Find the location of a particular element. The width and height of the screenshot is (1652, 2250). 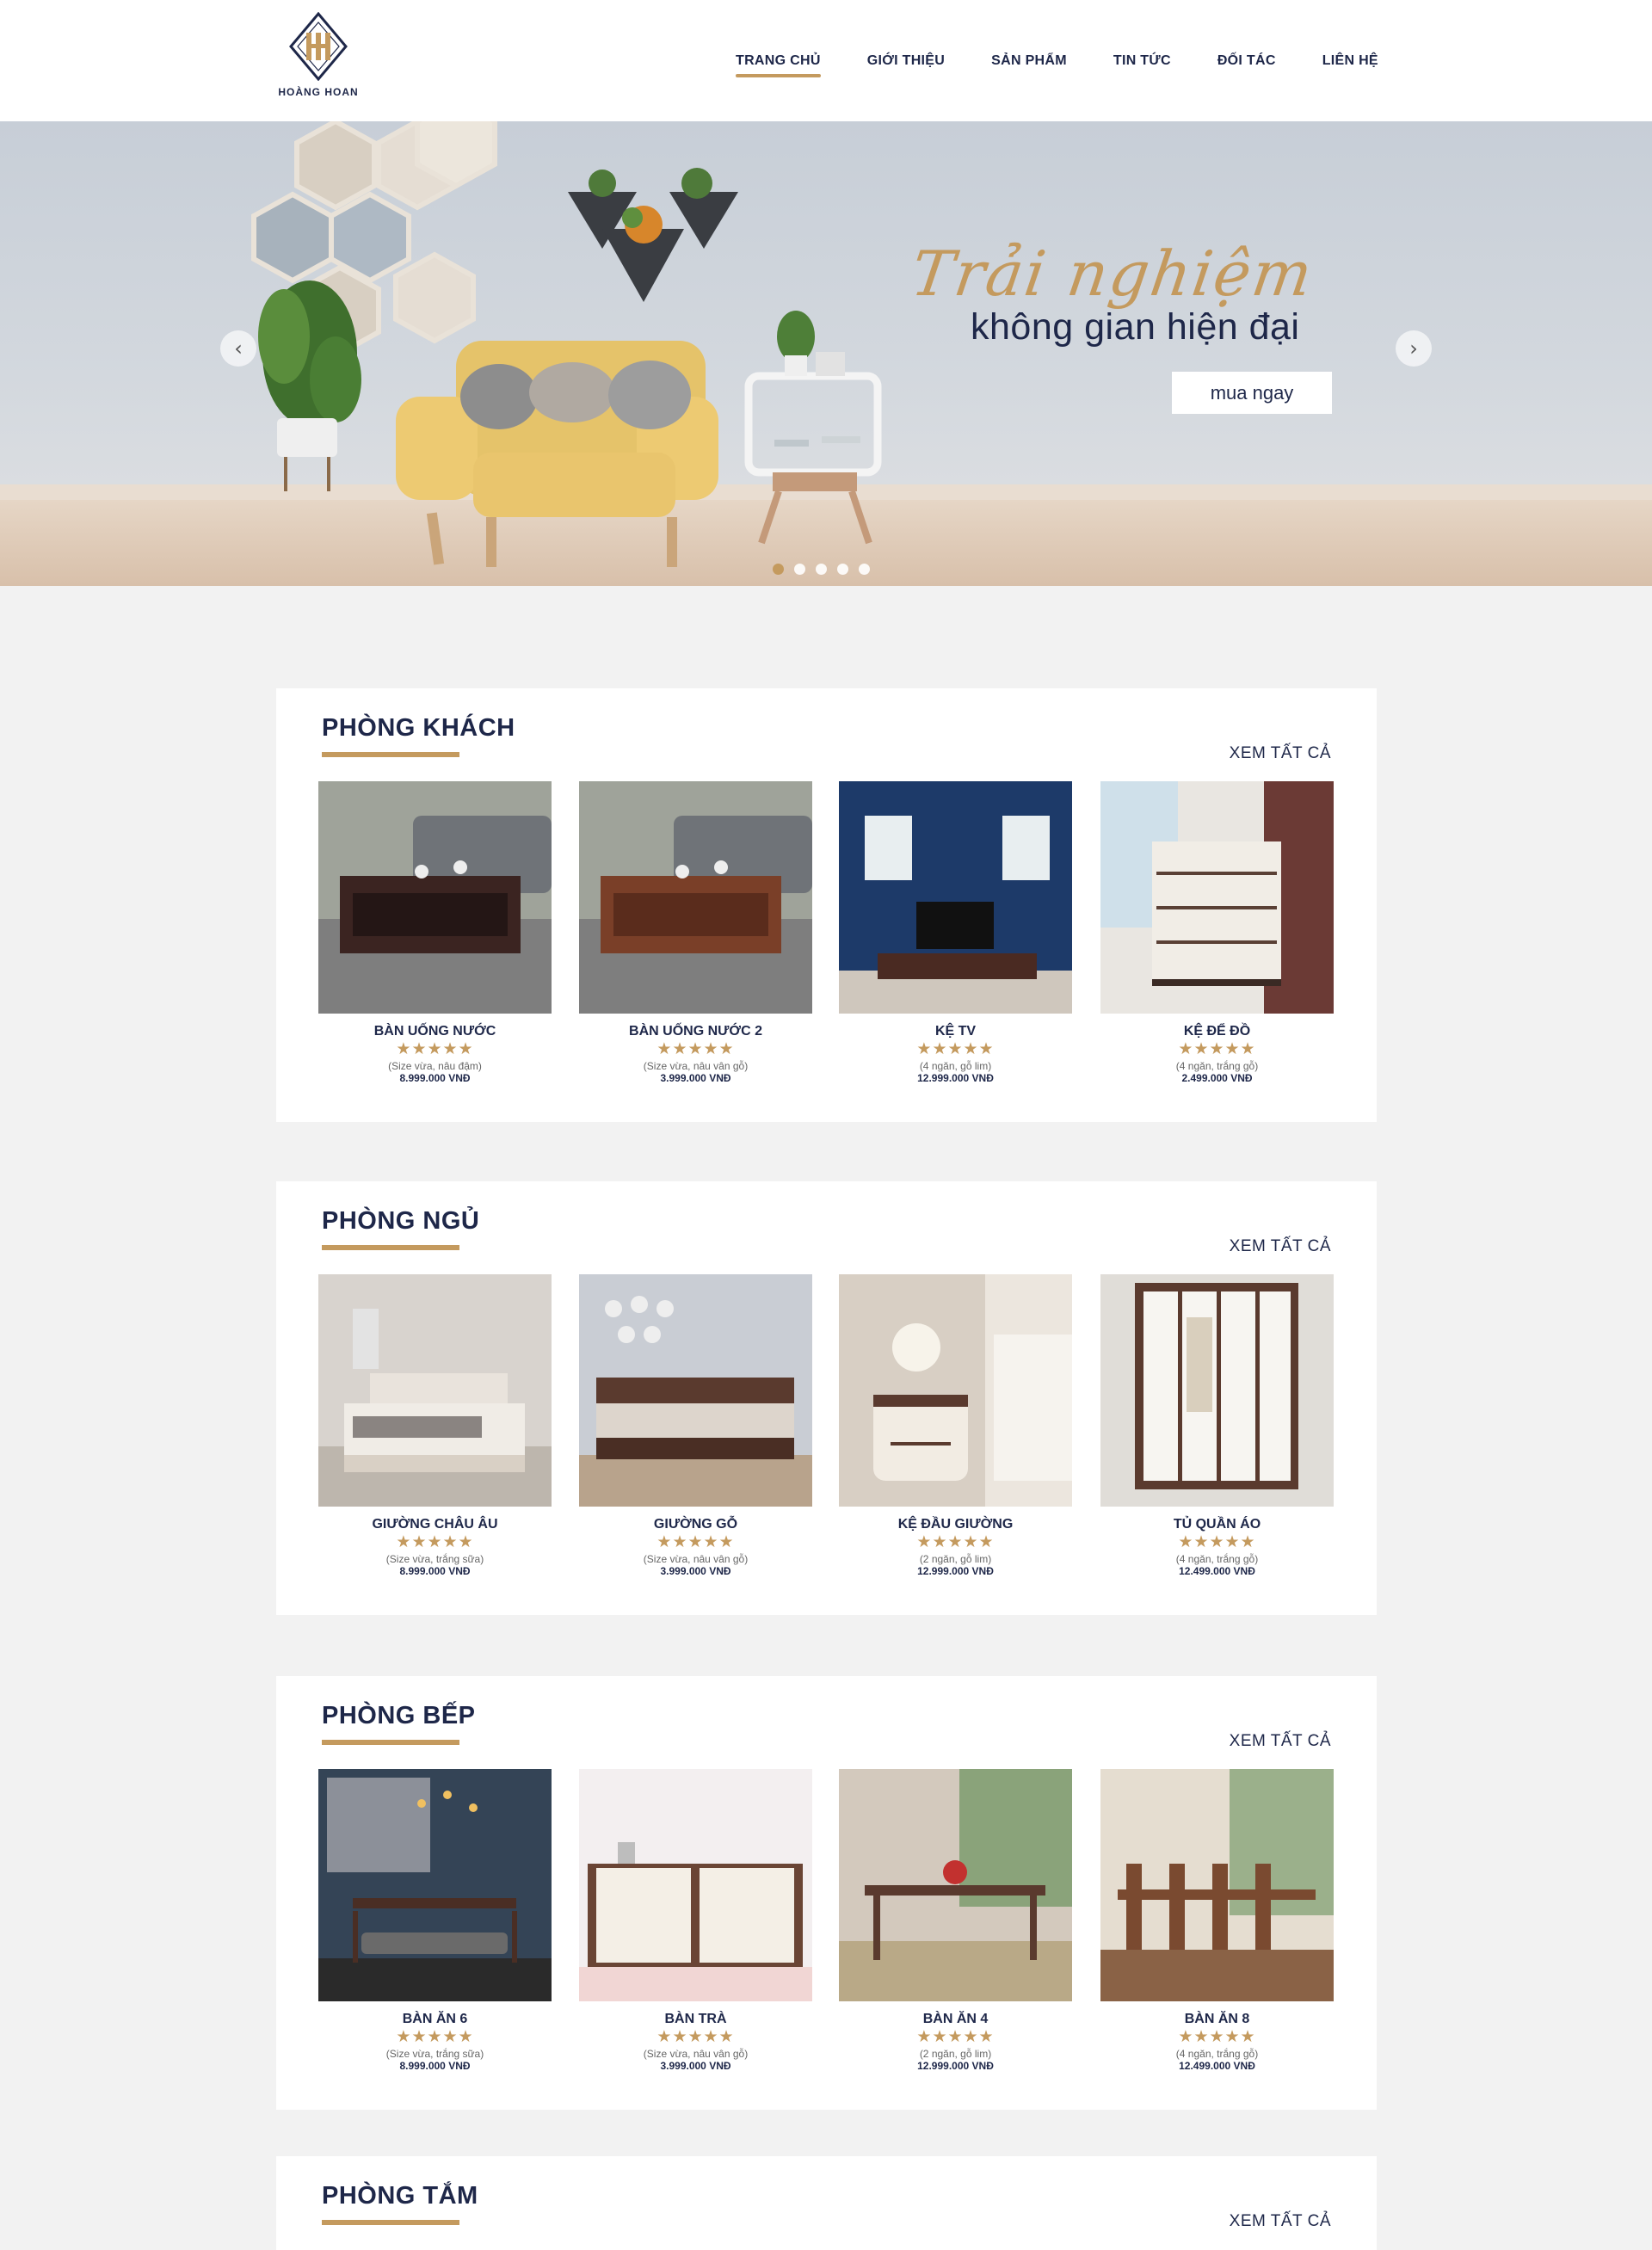

product-name: KỆ TV is located at coordinates (955, 1031).